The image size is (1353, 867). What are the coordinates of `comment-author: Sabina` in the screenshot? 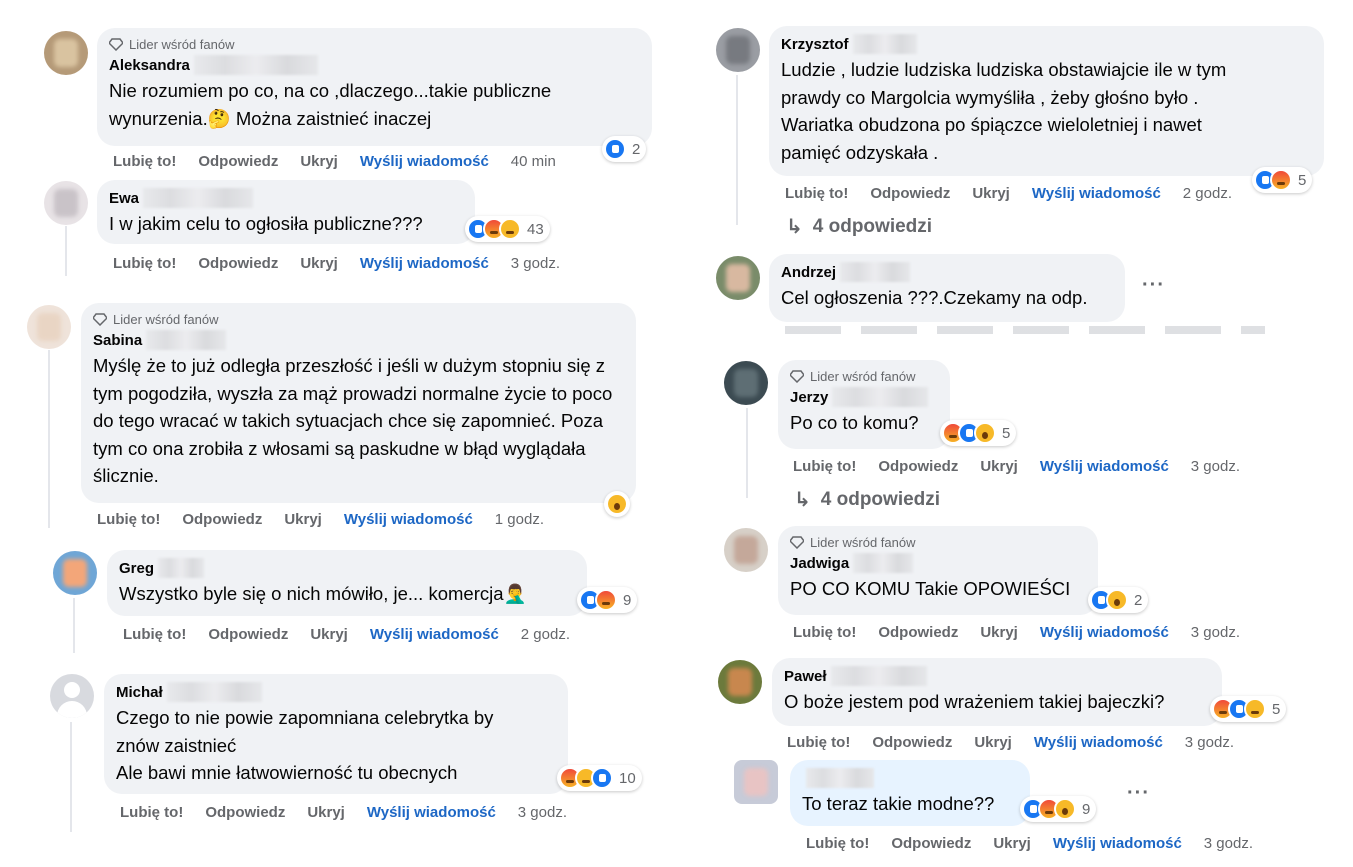 It's located at (117, 340).